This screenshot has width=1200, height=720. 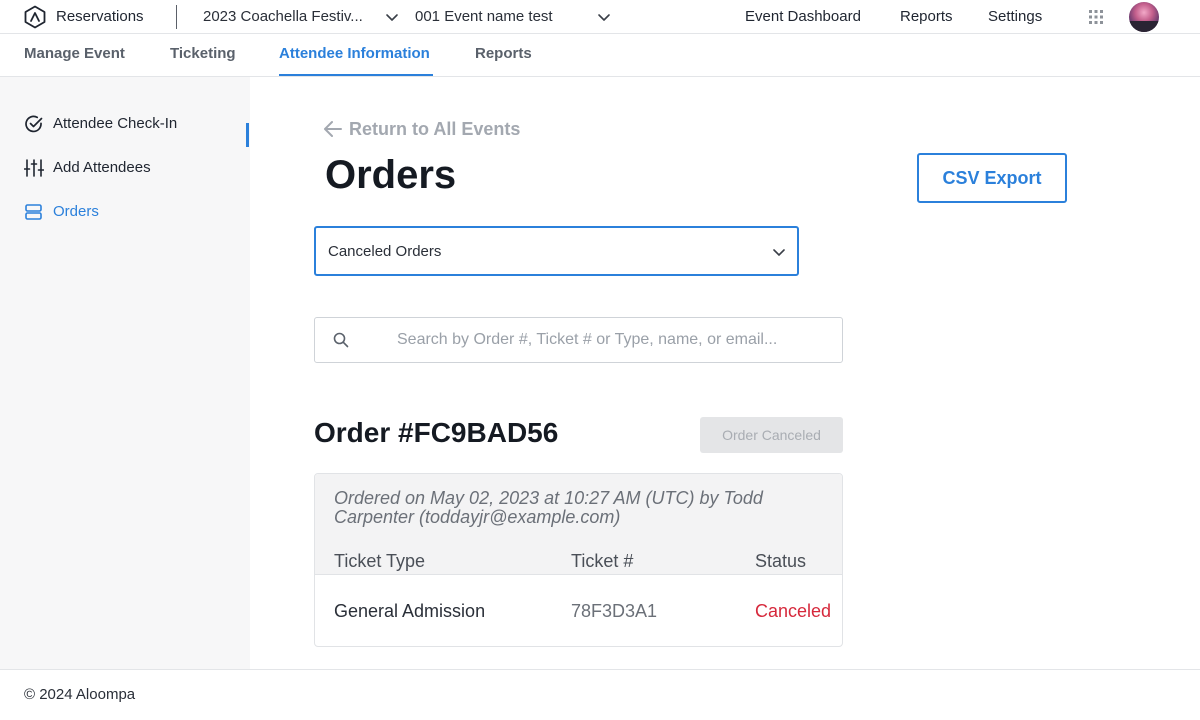 I want to click on arrow-left-icon, so click(x=333, y=129).